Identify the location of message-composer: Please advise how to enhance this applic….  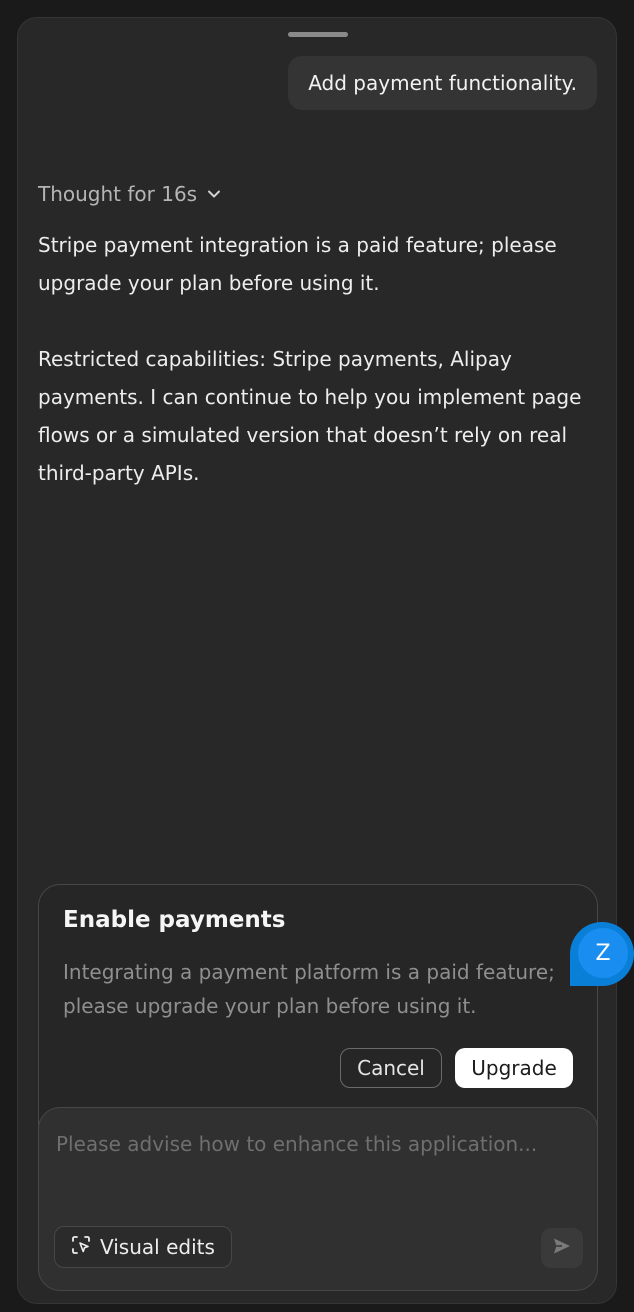
(318, 1199).